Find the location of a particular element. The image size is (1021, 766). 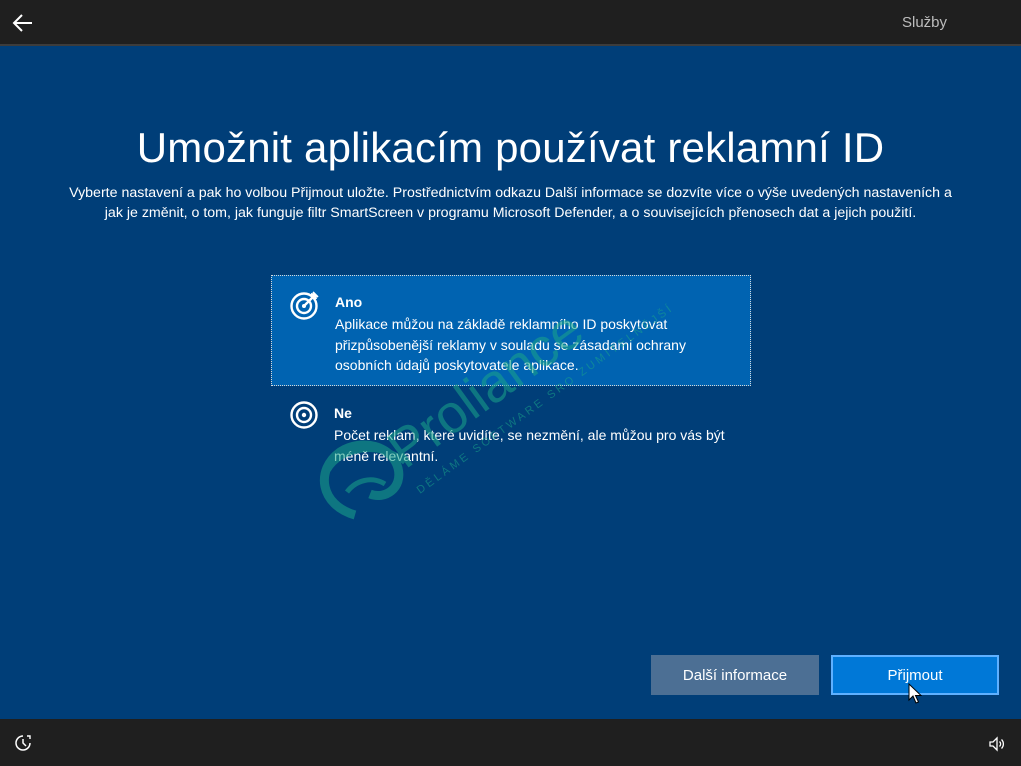

mouse-cursor-icon is located at coordinates (915, 693).